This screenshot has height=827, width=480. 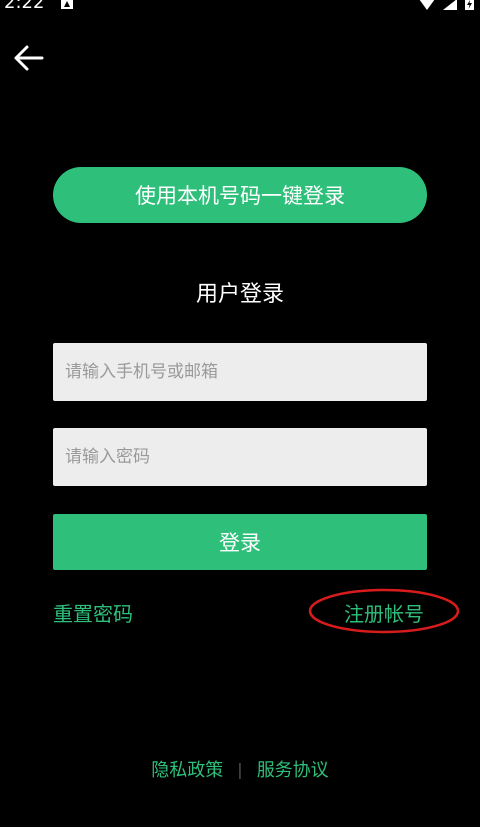 What do you see at coordinates (450, 7) in the screenshot?
I see `signal-icon` at bounding box center [450, 7].